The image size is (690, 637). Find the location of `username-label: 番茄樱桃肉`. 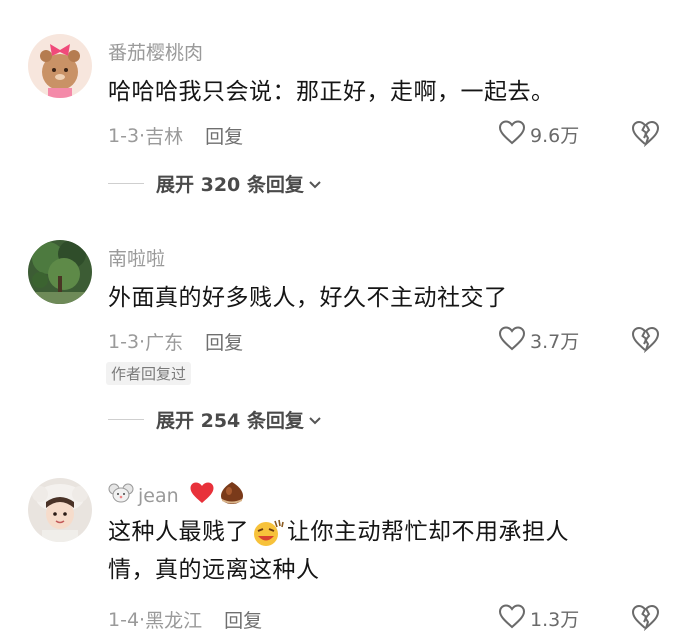

username-label: 番茄樱桃肉 is located at coordinates (155, 51).